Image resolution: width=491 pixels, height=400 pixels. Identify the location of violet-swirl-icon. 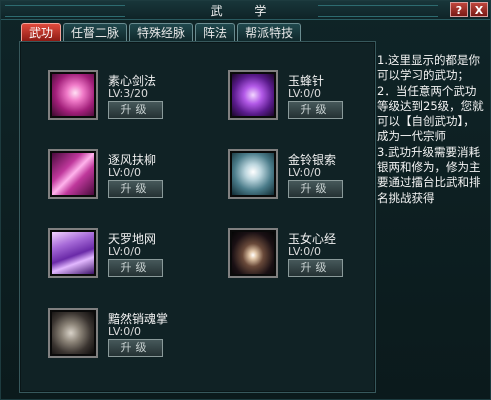
(253, 95).